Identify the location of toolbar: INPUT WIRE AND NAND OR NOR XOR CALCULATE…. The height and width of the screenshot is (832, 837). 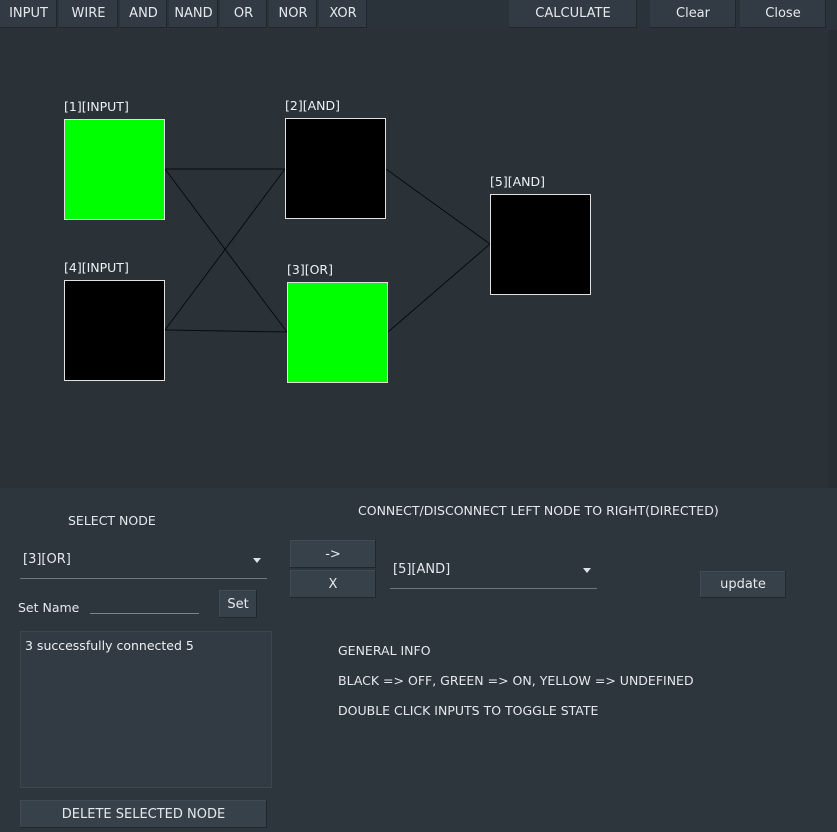
(418, 24).